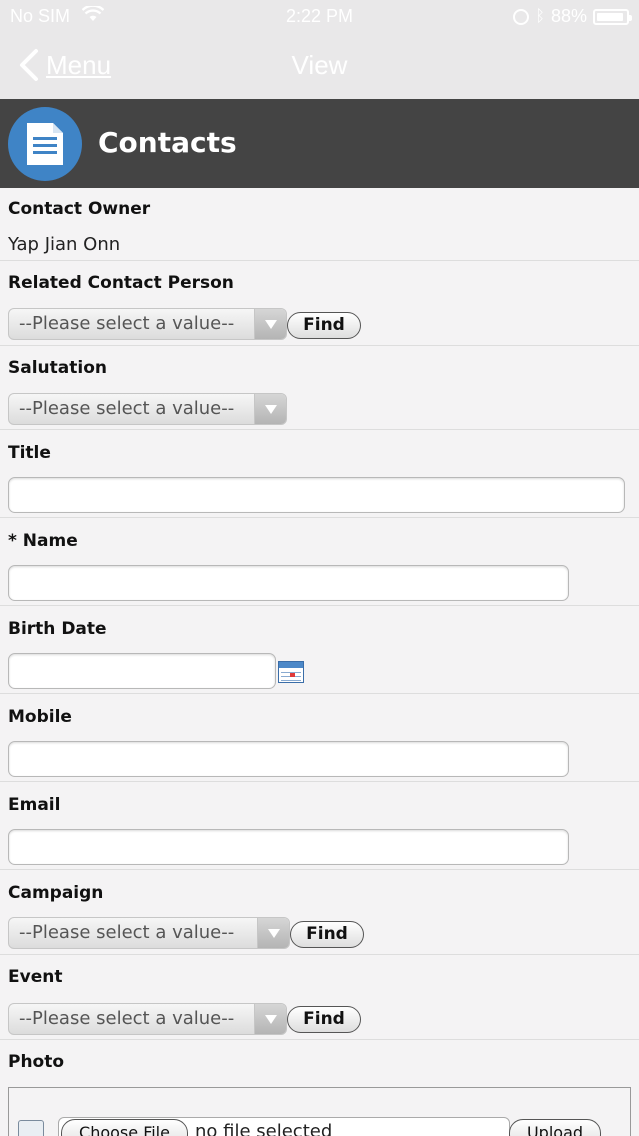  I want to click on photo-label: Photo, so click(36, 1062).